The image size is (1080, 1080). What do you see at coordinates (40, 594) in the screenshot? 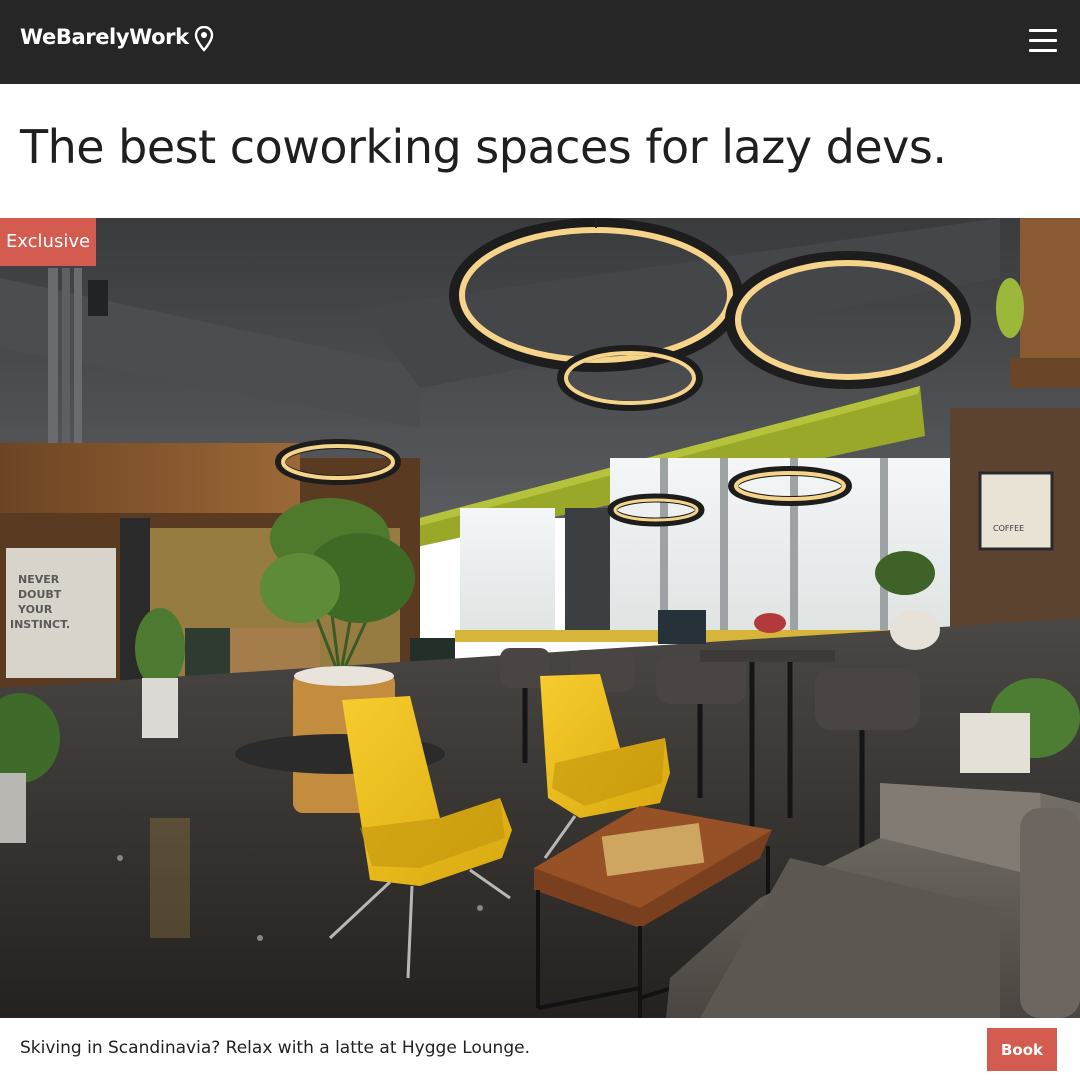
I see `svg-text: DOUBT` at bounding box center [40, 594].